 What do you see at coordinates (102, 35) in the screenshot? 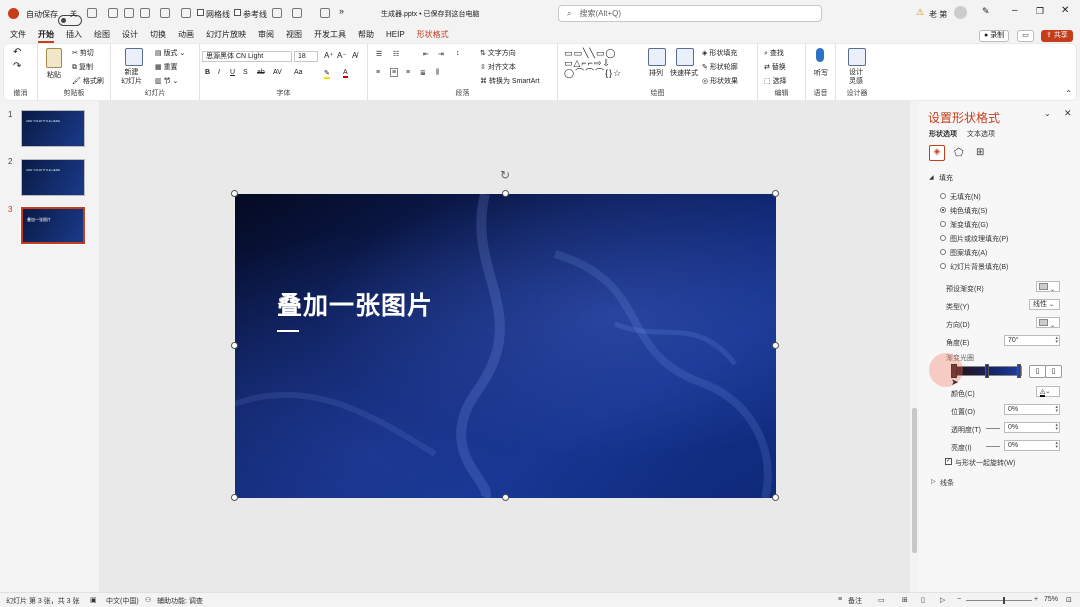
I see `tab-draw: 绘图` at bounding box center [102, 35].